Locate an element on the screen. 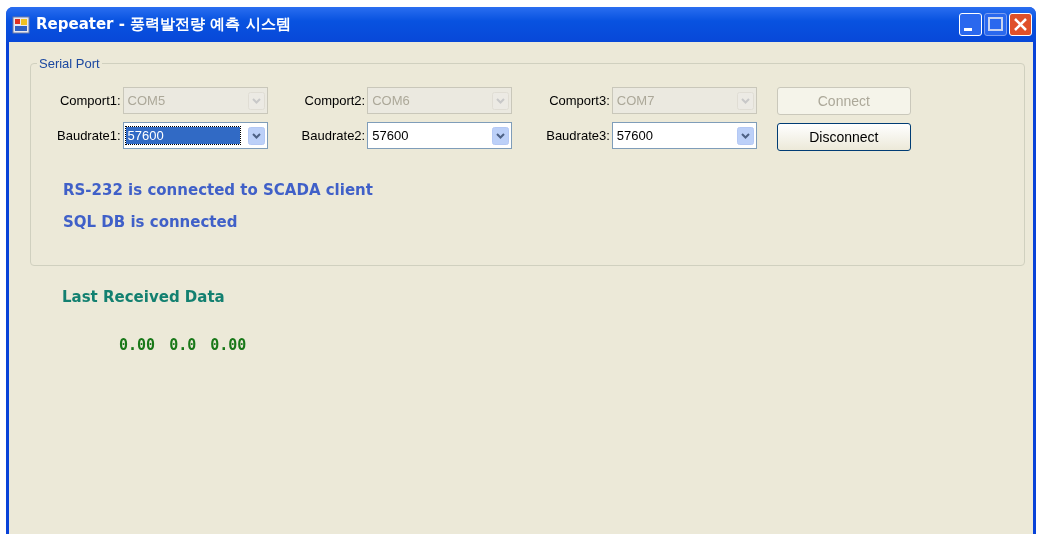 The height and width of the screenshot is (534, 1060). section-title: Last Received Data is located at coordinates (144, 297).